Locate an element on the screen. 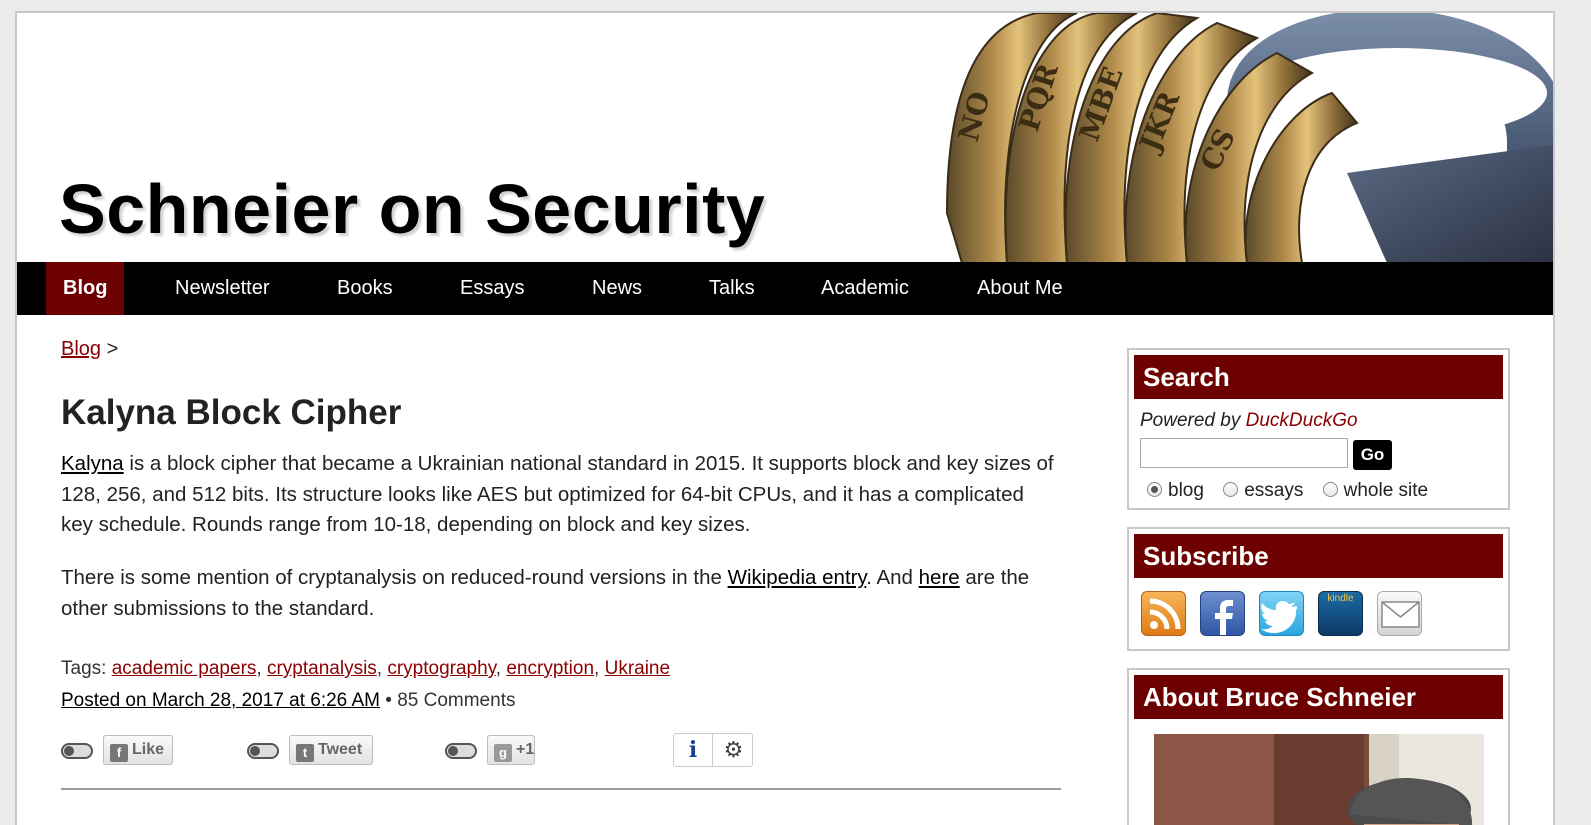 The height and width of the screenshot is (825, 1591). email-icon is located at coordinates (1399, 613).